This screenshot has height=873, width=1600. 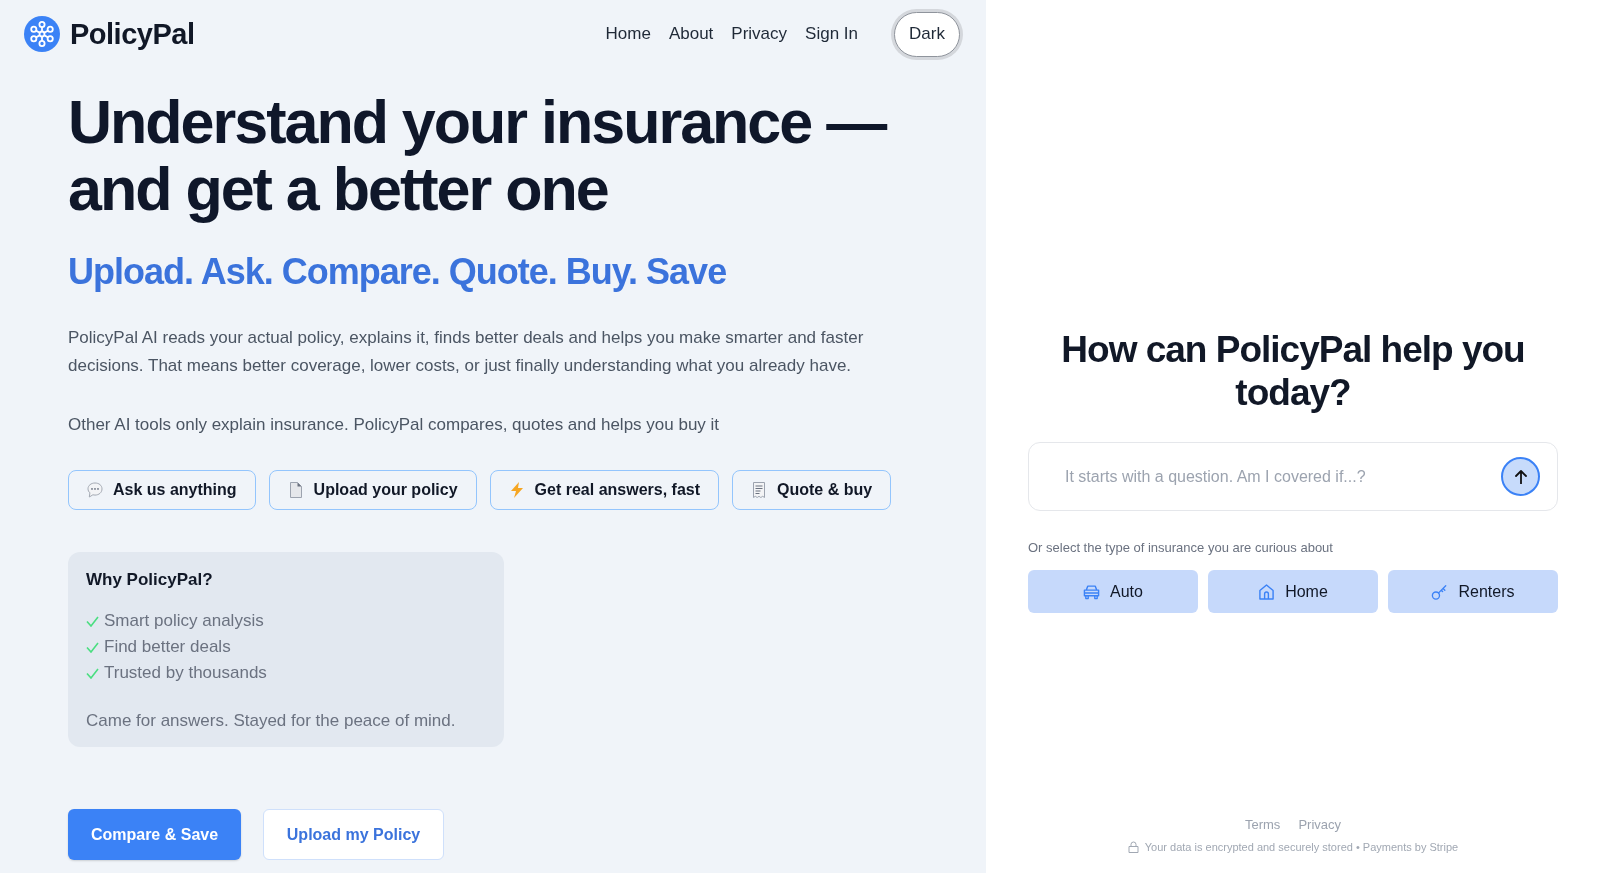 I want to click on lock-icon, so click(x=1133, y=847).